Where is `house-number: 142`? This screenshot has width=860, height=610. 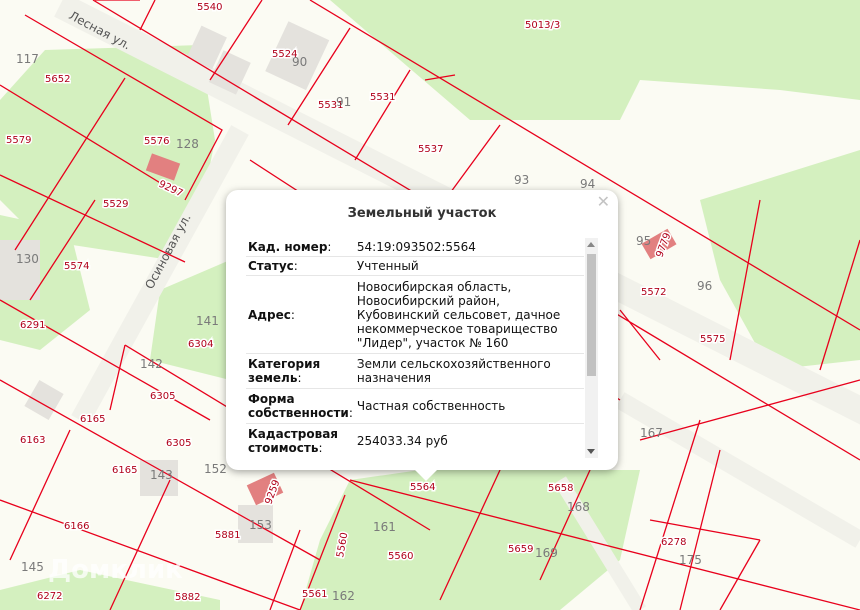 house-number: 142 is located at coordinates (151, 364).